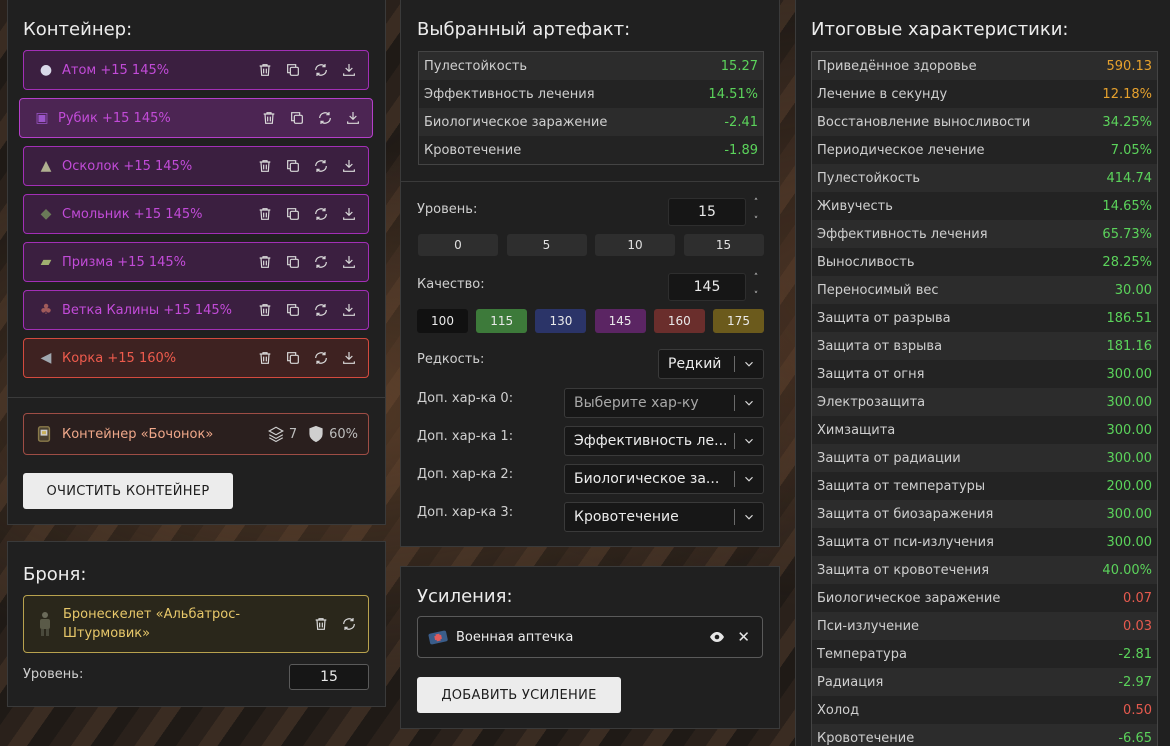 This screenshot has height=746, width=1170. Describe the element at coordinates (147, 310) in the screenshot. I see `container-item-name: Ветка Калины +15 145%` at that location.